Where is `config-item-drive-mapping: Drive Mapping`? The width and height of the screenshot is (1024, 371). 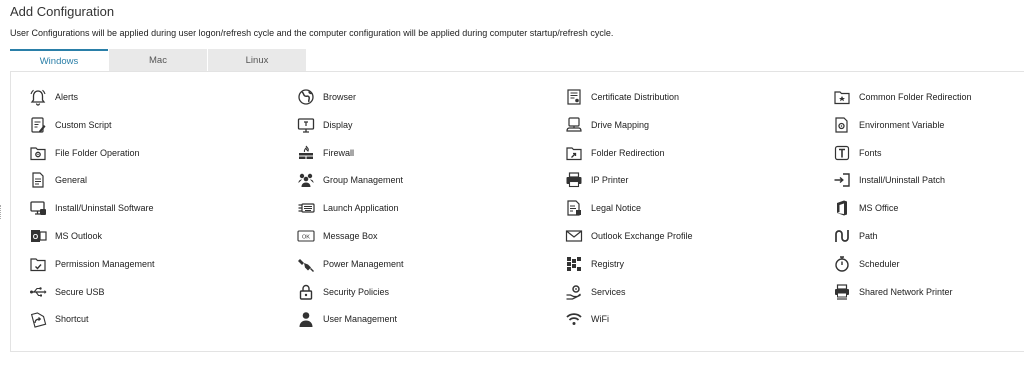 config-item-drive-mapping: Drive Mapping is located at coordinates (607, 125).